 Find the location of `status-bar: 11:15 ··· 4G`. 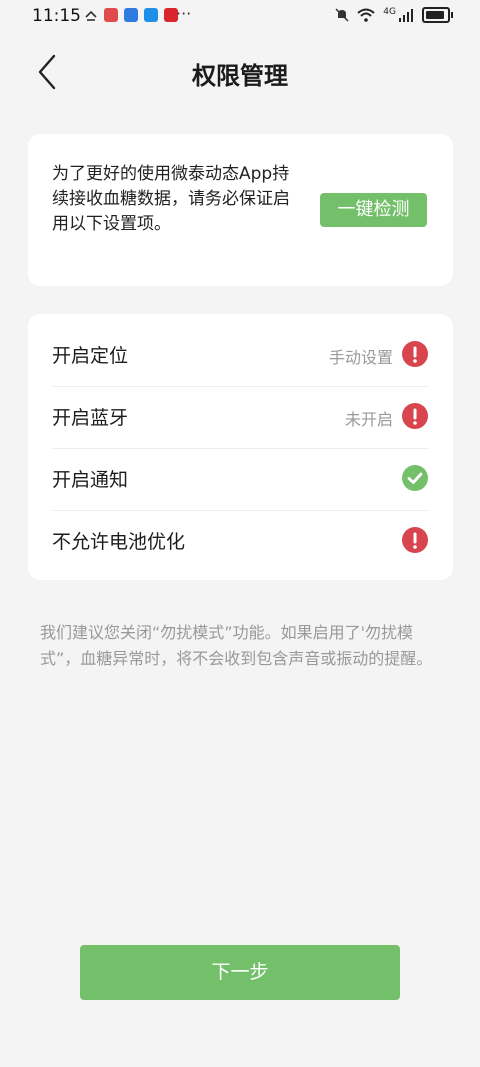

status-bar: 11:15 ··· 4G is located at coordinates (240, 16).